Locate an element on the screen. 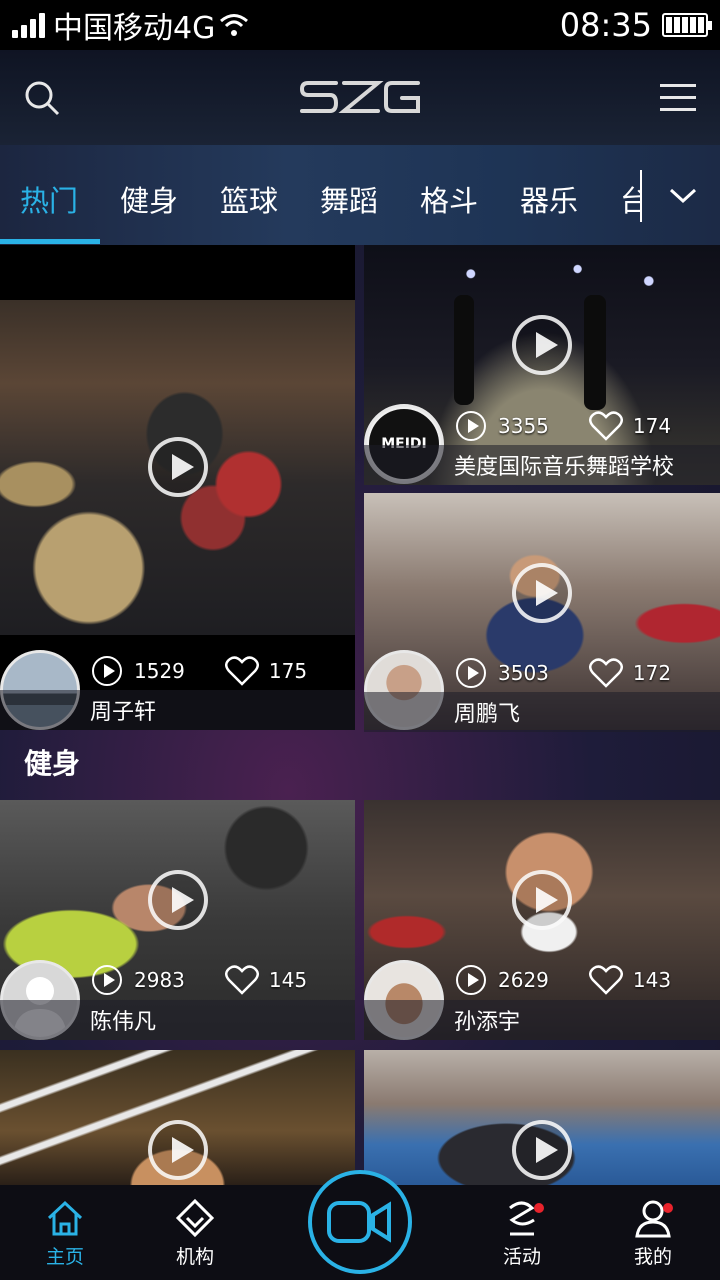 The image size is (720, 1280). video-stats: 2629 143 is located at coordinates (563, 980).